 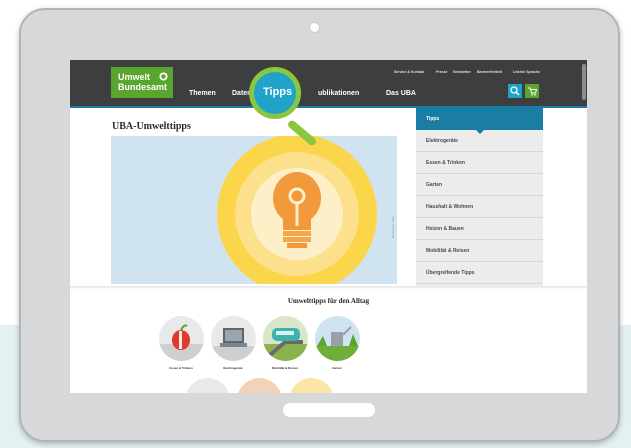 I want to click on hero-image, so click(x=254, y=210).